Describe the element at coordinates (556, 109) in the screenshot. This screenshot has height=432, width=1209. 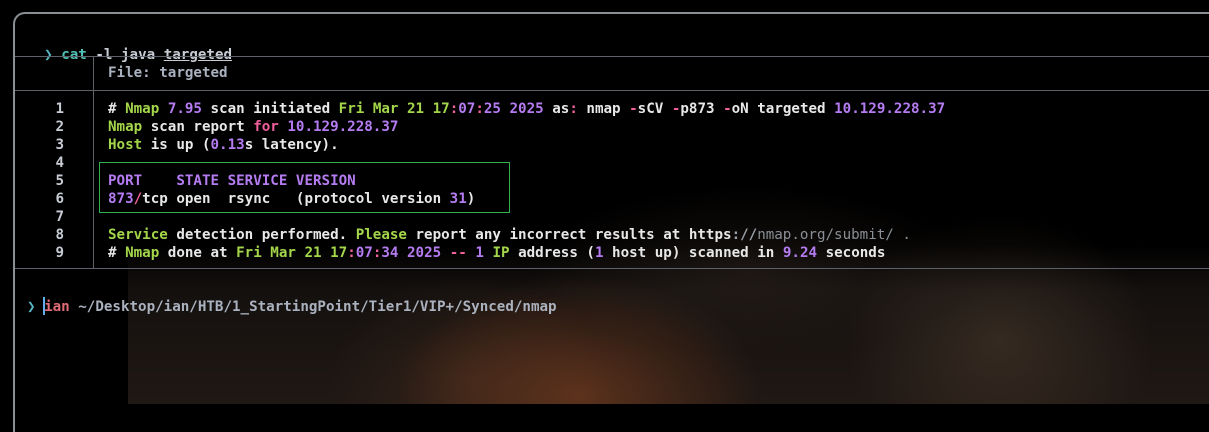
I see `code-token: as` at that location.